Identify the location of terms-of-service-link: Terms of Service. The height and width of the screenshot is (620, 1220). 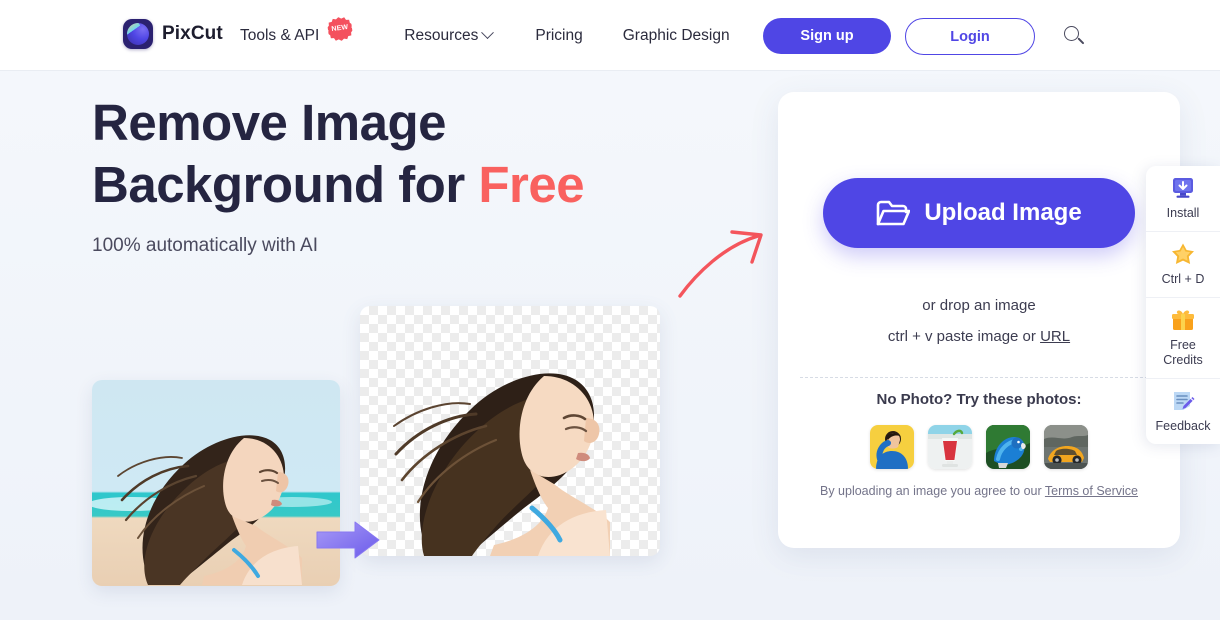
(1091, 491).